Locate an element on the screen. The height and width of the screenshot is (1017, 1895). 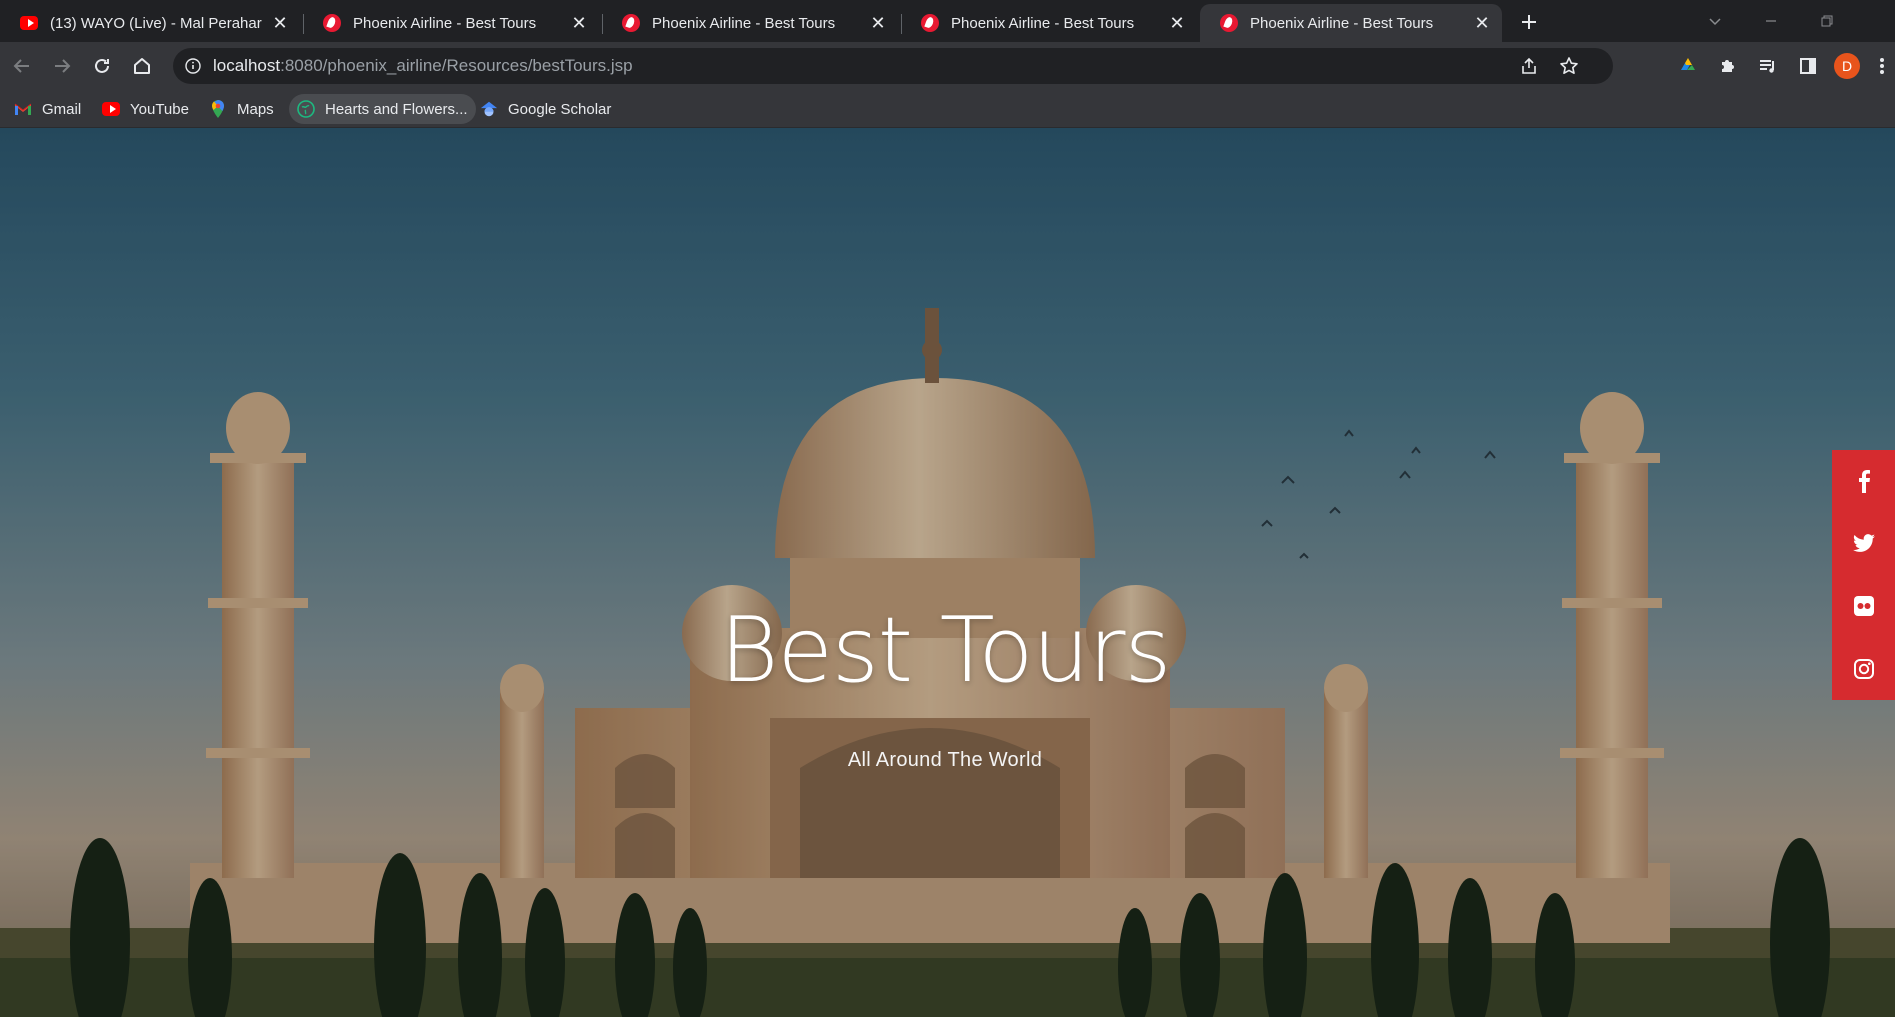
reload-button is located at coordinates (102, 66).